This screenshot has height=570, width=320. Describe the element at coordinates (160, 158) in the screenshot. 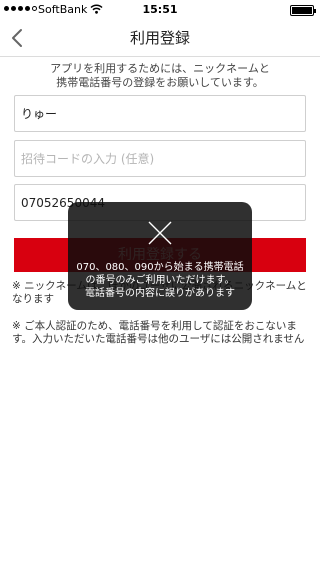

I see `invite-code-field: 招待コードの入力 (任意)` at that location.